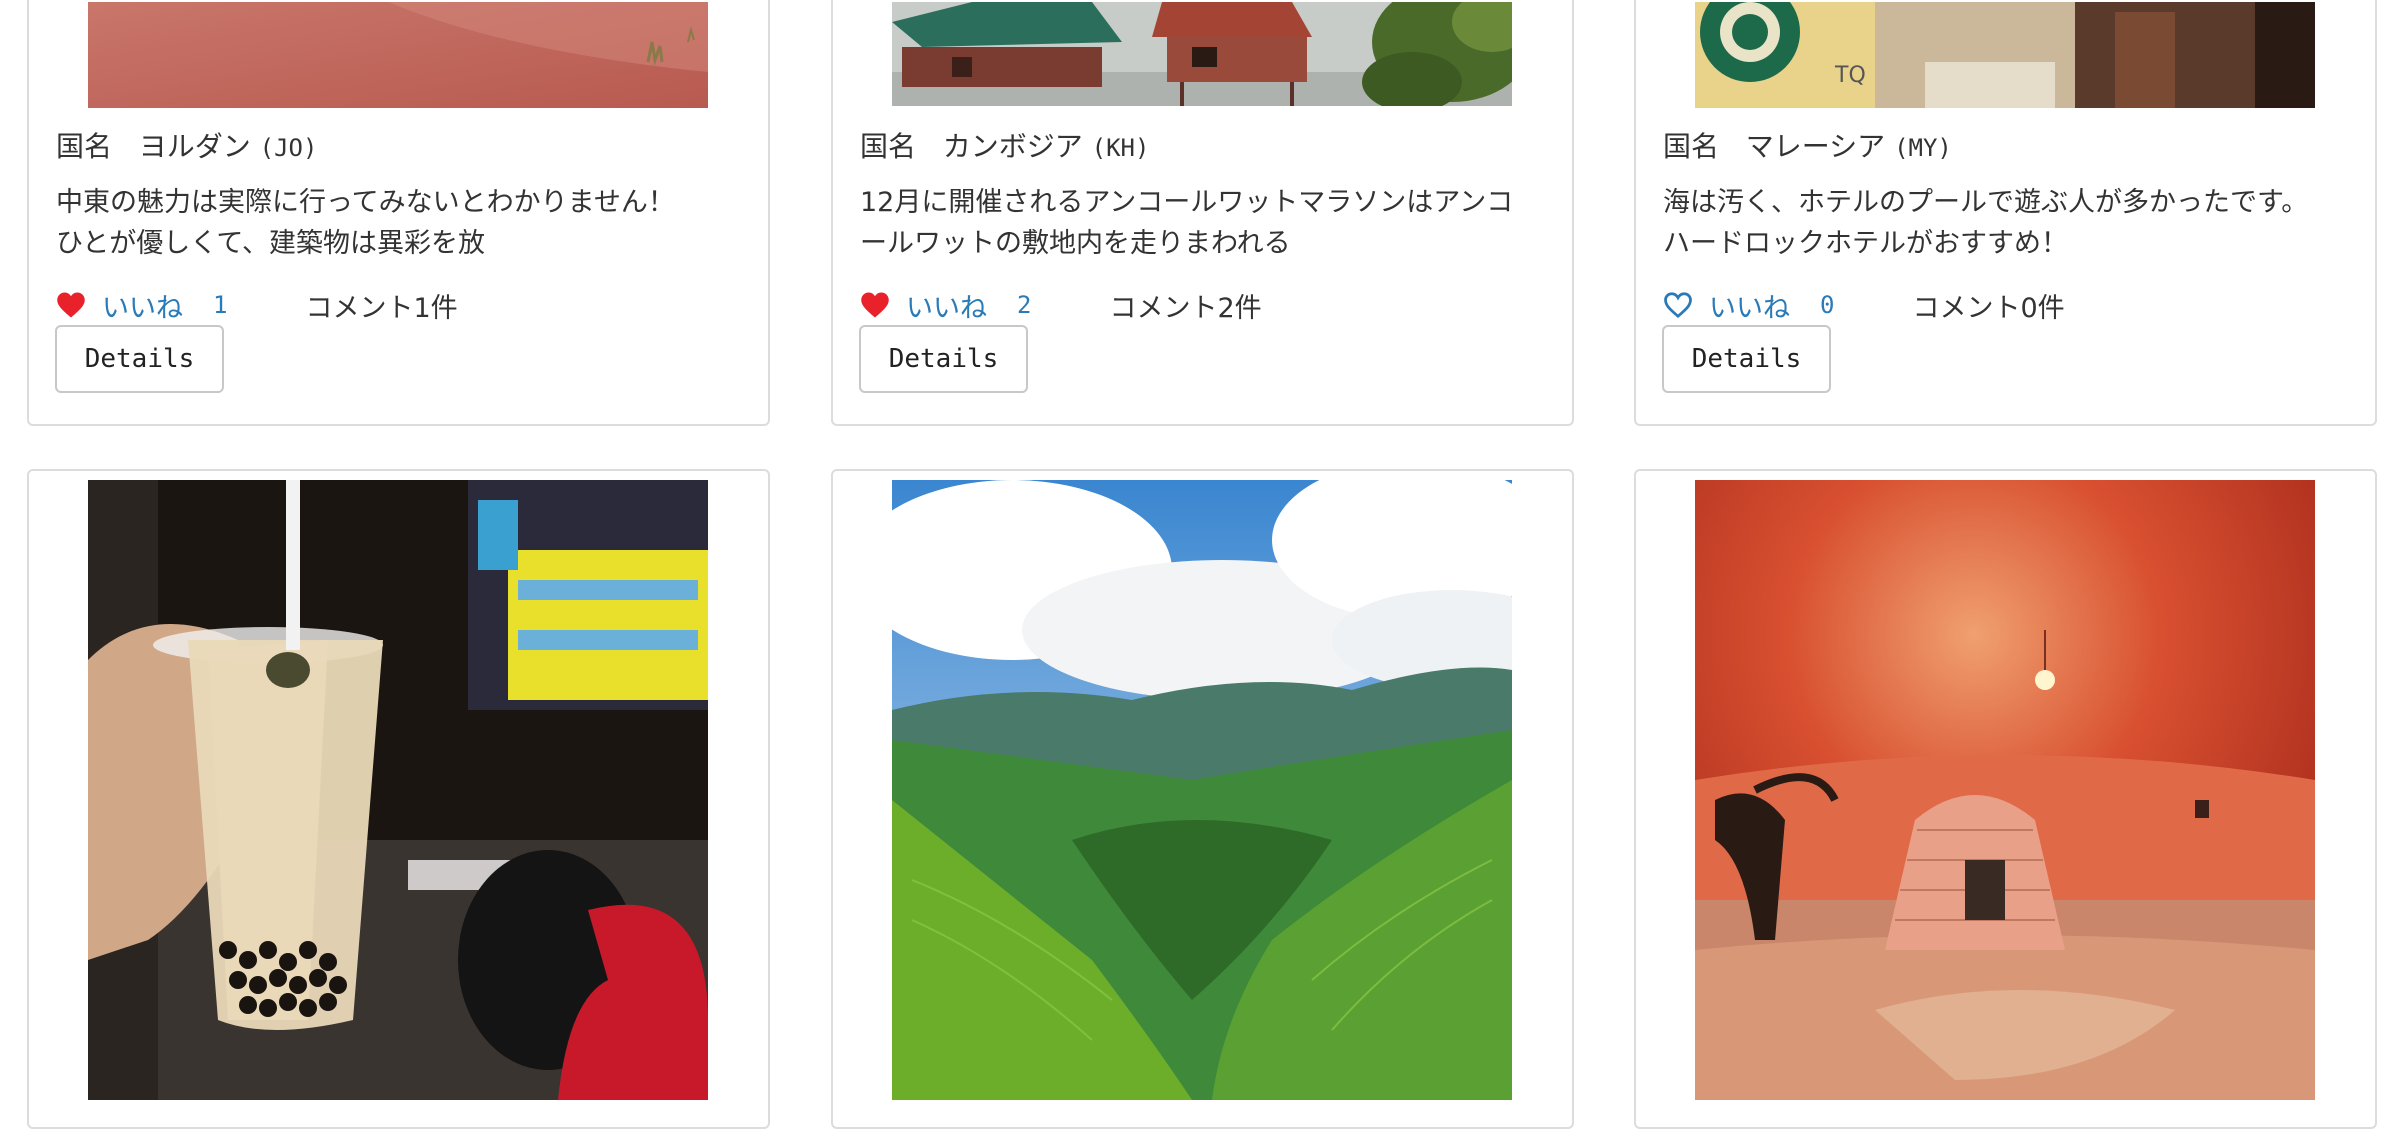 This screenshot has height=1129, width=2400. Describe the element at coordinates (1986, 202) in the screenshot. I see `description-line: 海は汚く、ホテルのプールで遊ぶ人が多かったです。` at that location.